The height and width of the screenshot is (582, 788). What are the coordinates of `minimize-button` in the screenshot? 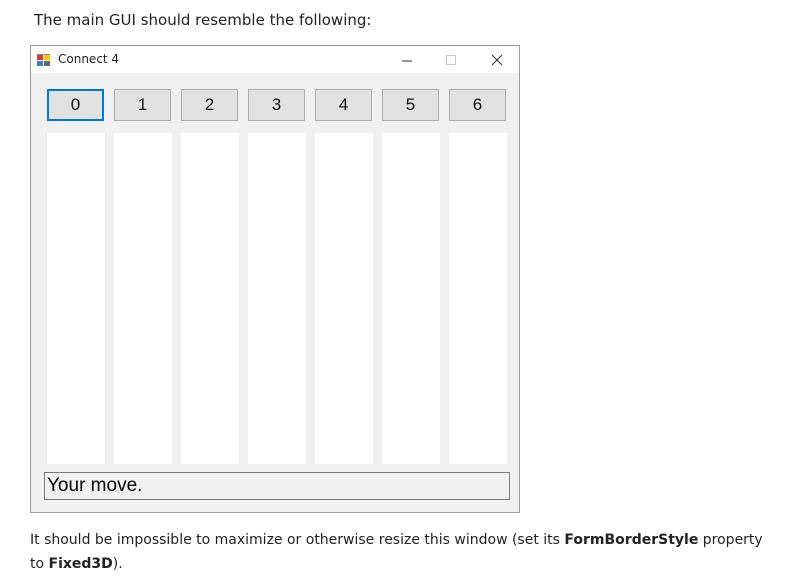 It's located at (407, 59).